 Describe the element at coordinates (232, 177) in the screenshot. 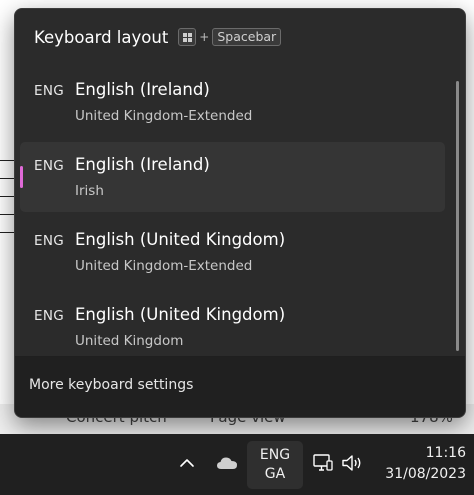

I see `layout-item-ireland-irish: ENG English (Ireland) Irish` at that location.